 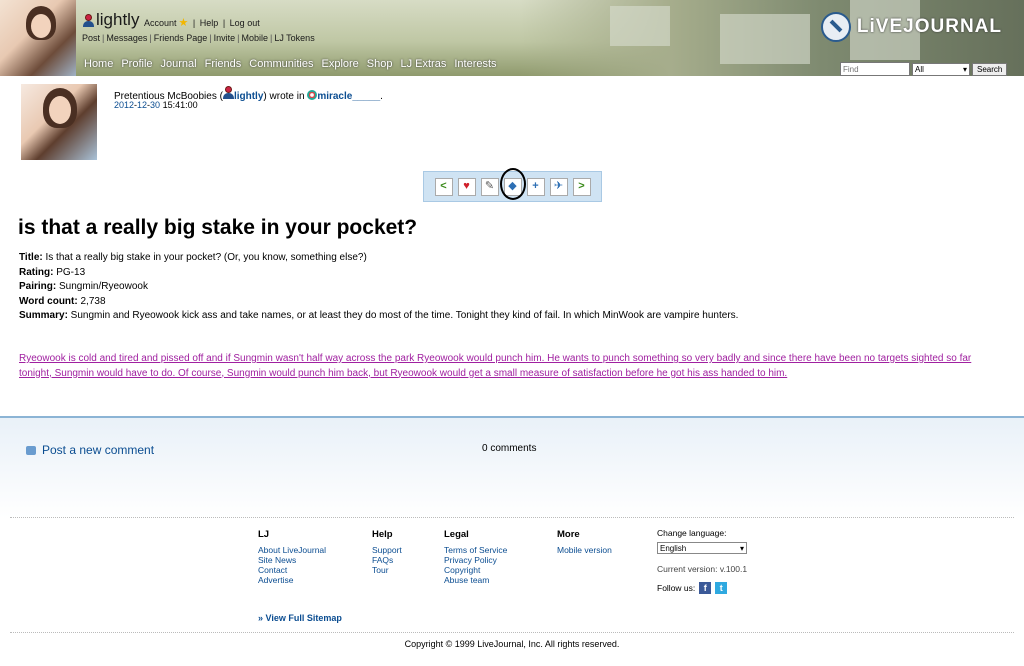 I want to click on date-day-link: 30, so click(x=155, y=105).